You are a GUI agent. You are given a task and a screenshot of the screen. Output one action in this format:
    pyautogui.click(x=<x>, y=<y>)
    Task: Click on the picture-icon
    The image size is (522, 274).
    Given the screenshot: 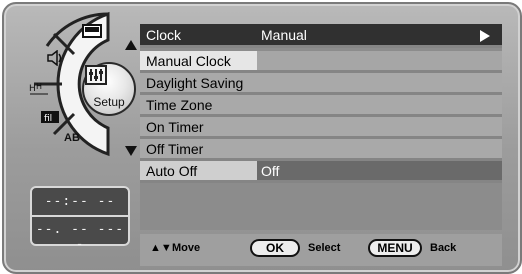 What is the action you would take?
    pyautogui.click(x=92, y=31)
    